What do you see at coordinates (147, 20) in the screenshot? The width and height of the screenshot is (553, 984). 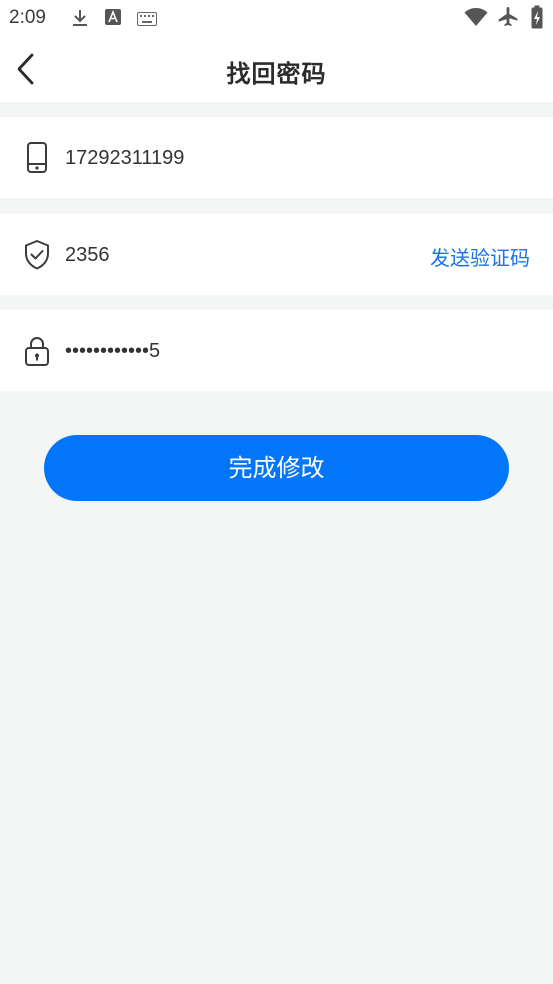 I see `keyboard-icon` at bounding box center [147, 20].